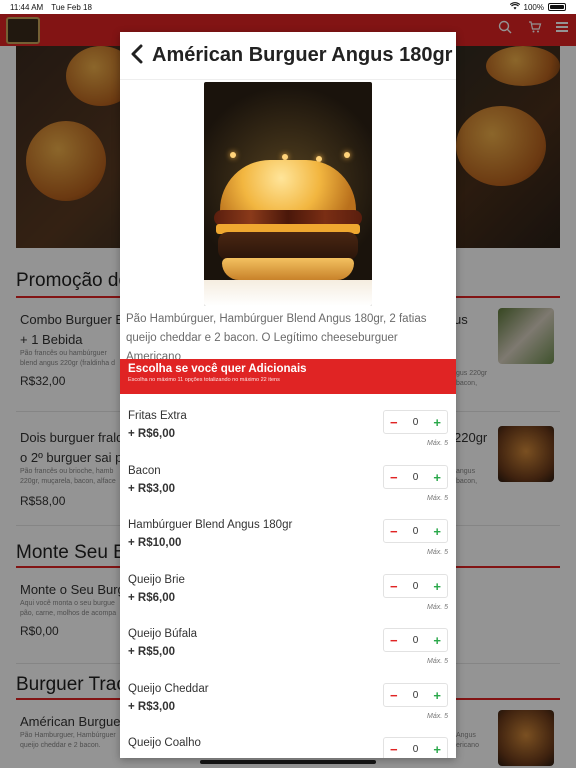  What do you see at coordinates (288, 492) in the screenshot?
I see `addon-row-bacon: Bacon + R$3,00 − 0 + Máx. 5` at bounding box center [288, 492].